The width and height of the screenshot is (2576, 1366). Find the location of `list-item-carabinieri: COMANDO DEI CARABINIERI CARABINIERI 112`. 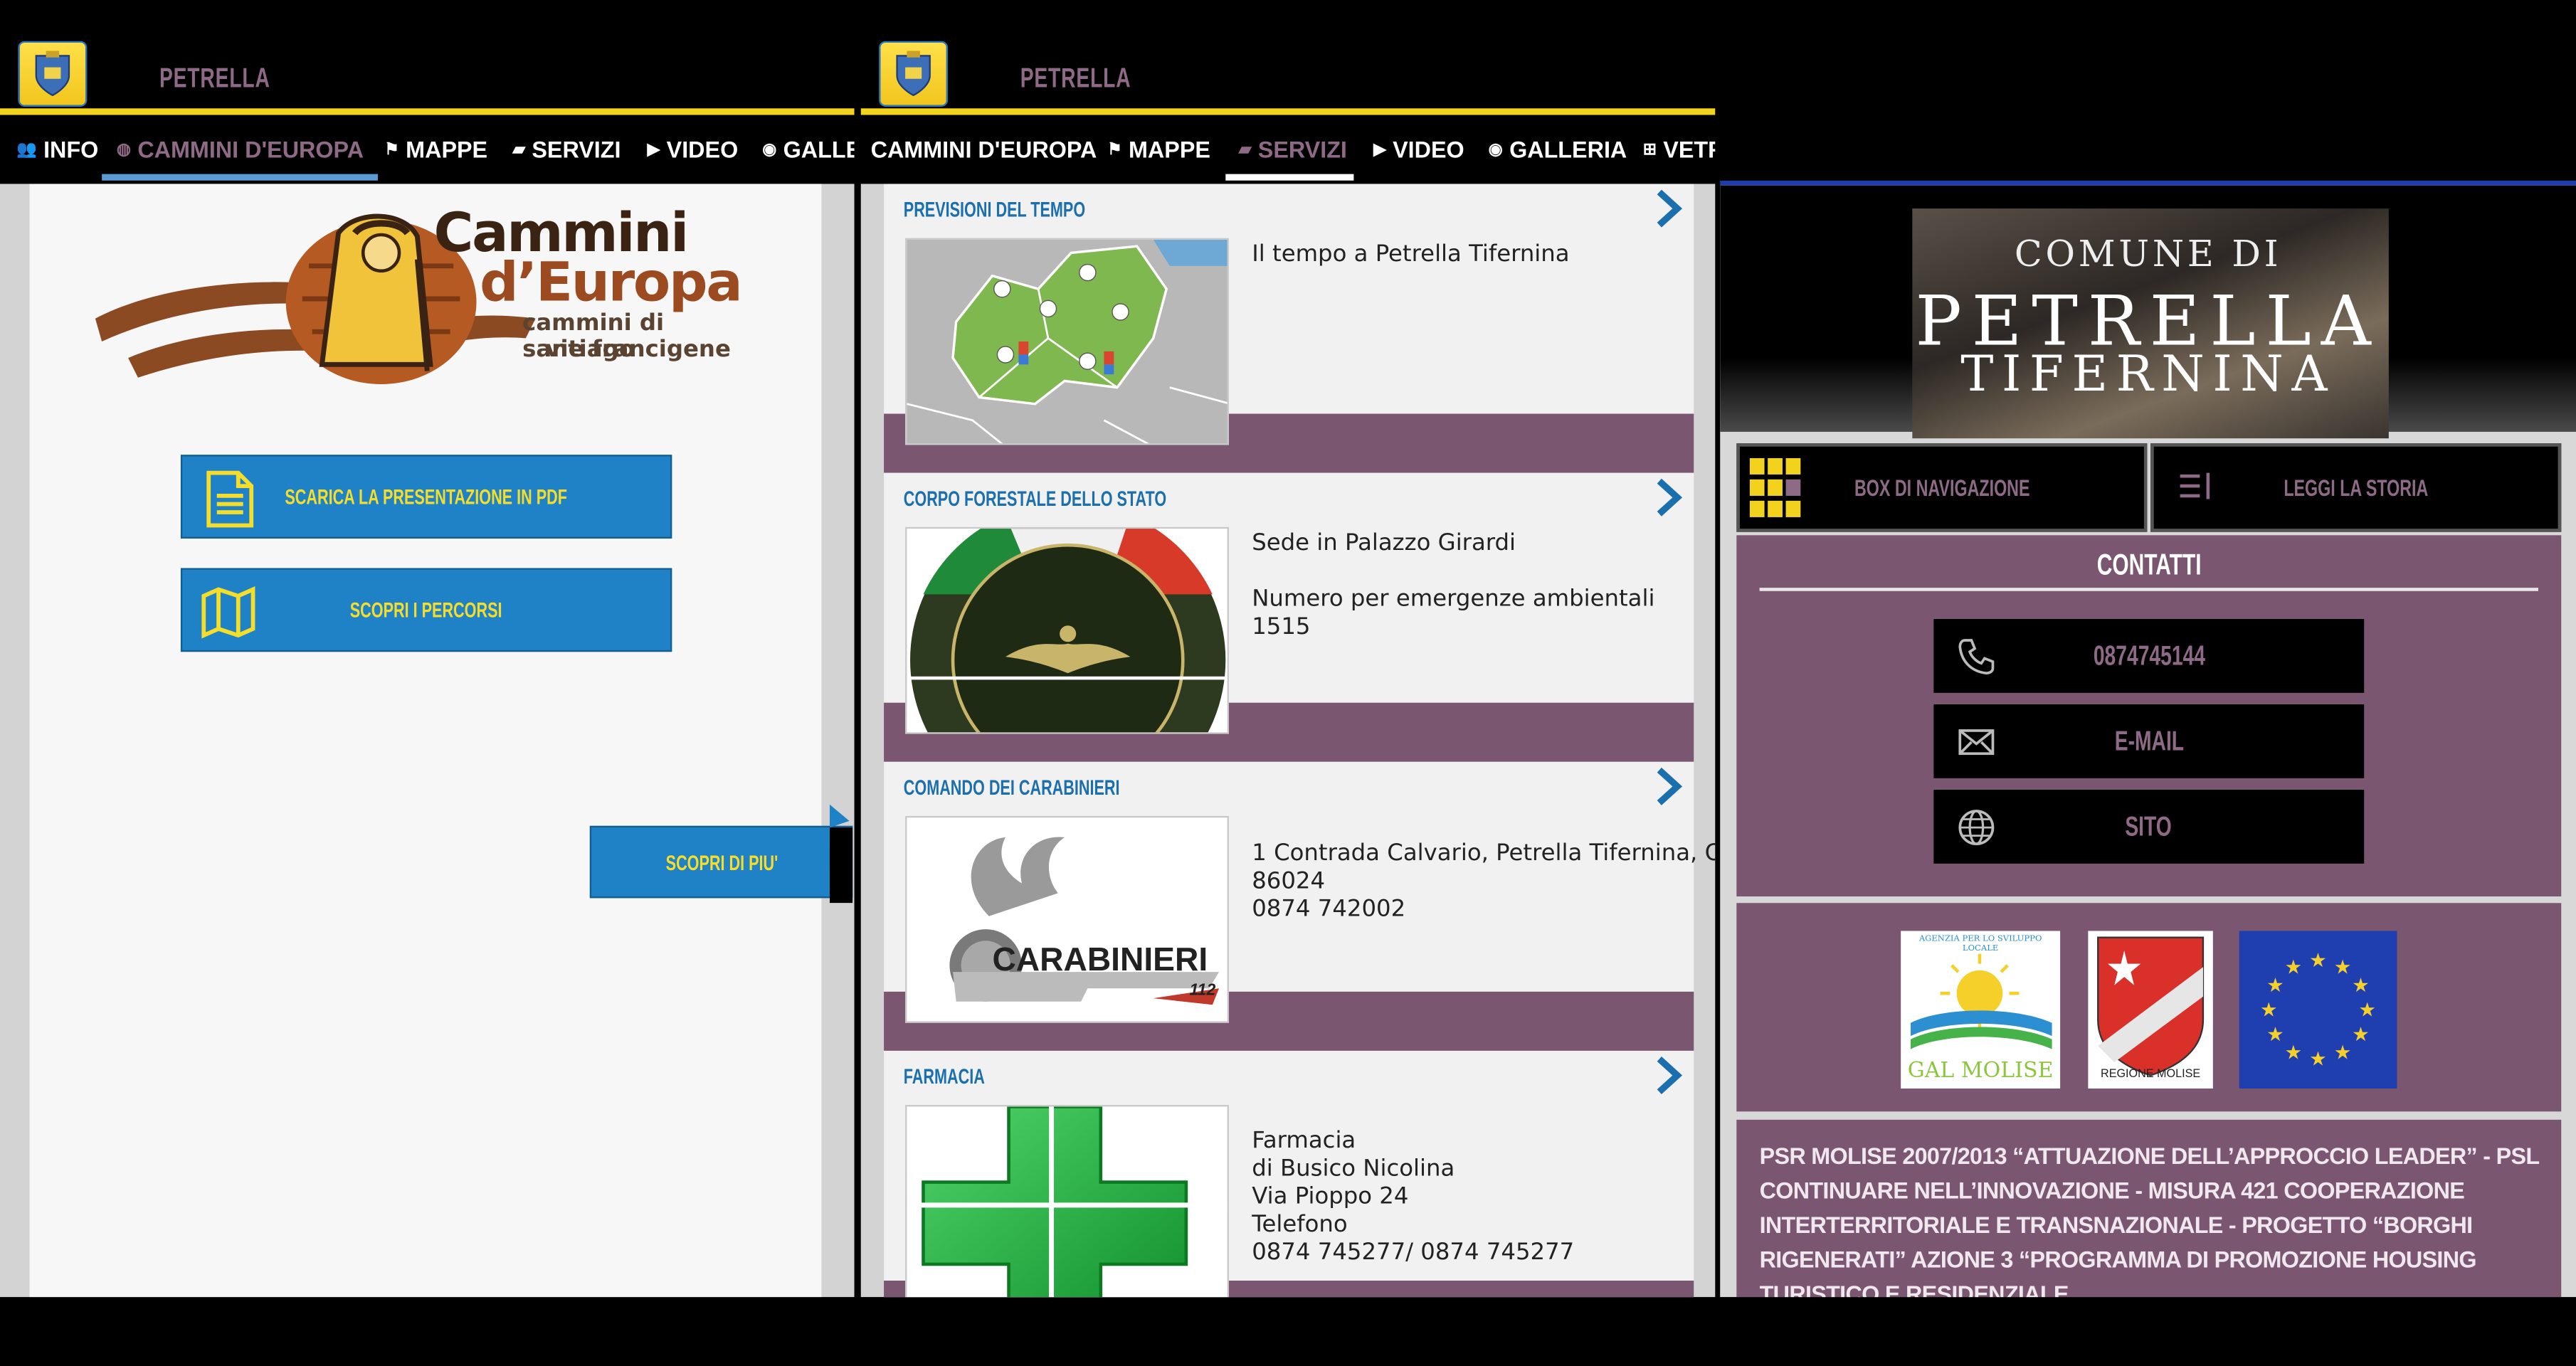

list-item-carabinieri: COMANDO DEI CARABINIERI CARABINIERI 112 is located at coordinates (1299, 906).